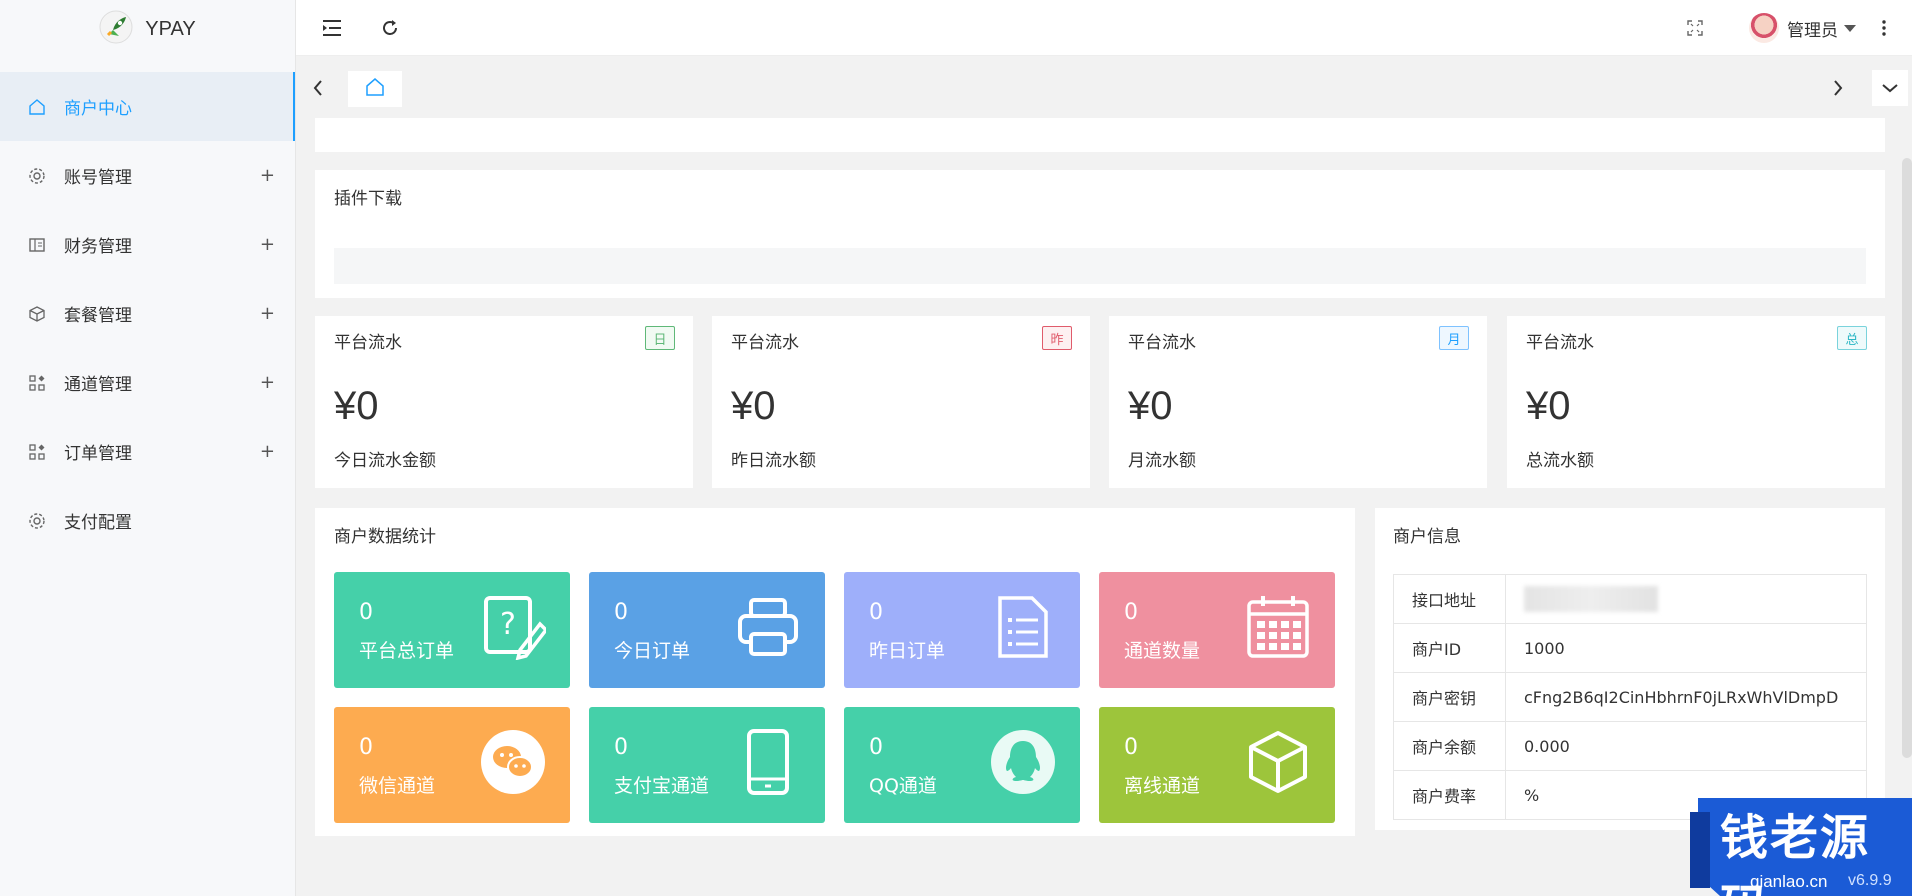 This screenshot has height=896, width=1912. I want to click on box-icon, so click(37, 314).